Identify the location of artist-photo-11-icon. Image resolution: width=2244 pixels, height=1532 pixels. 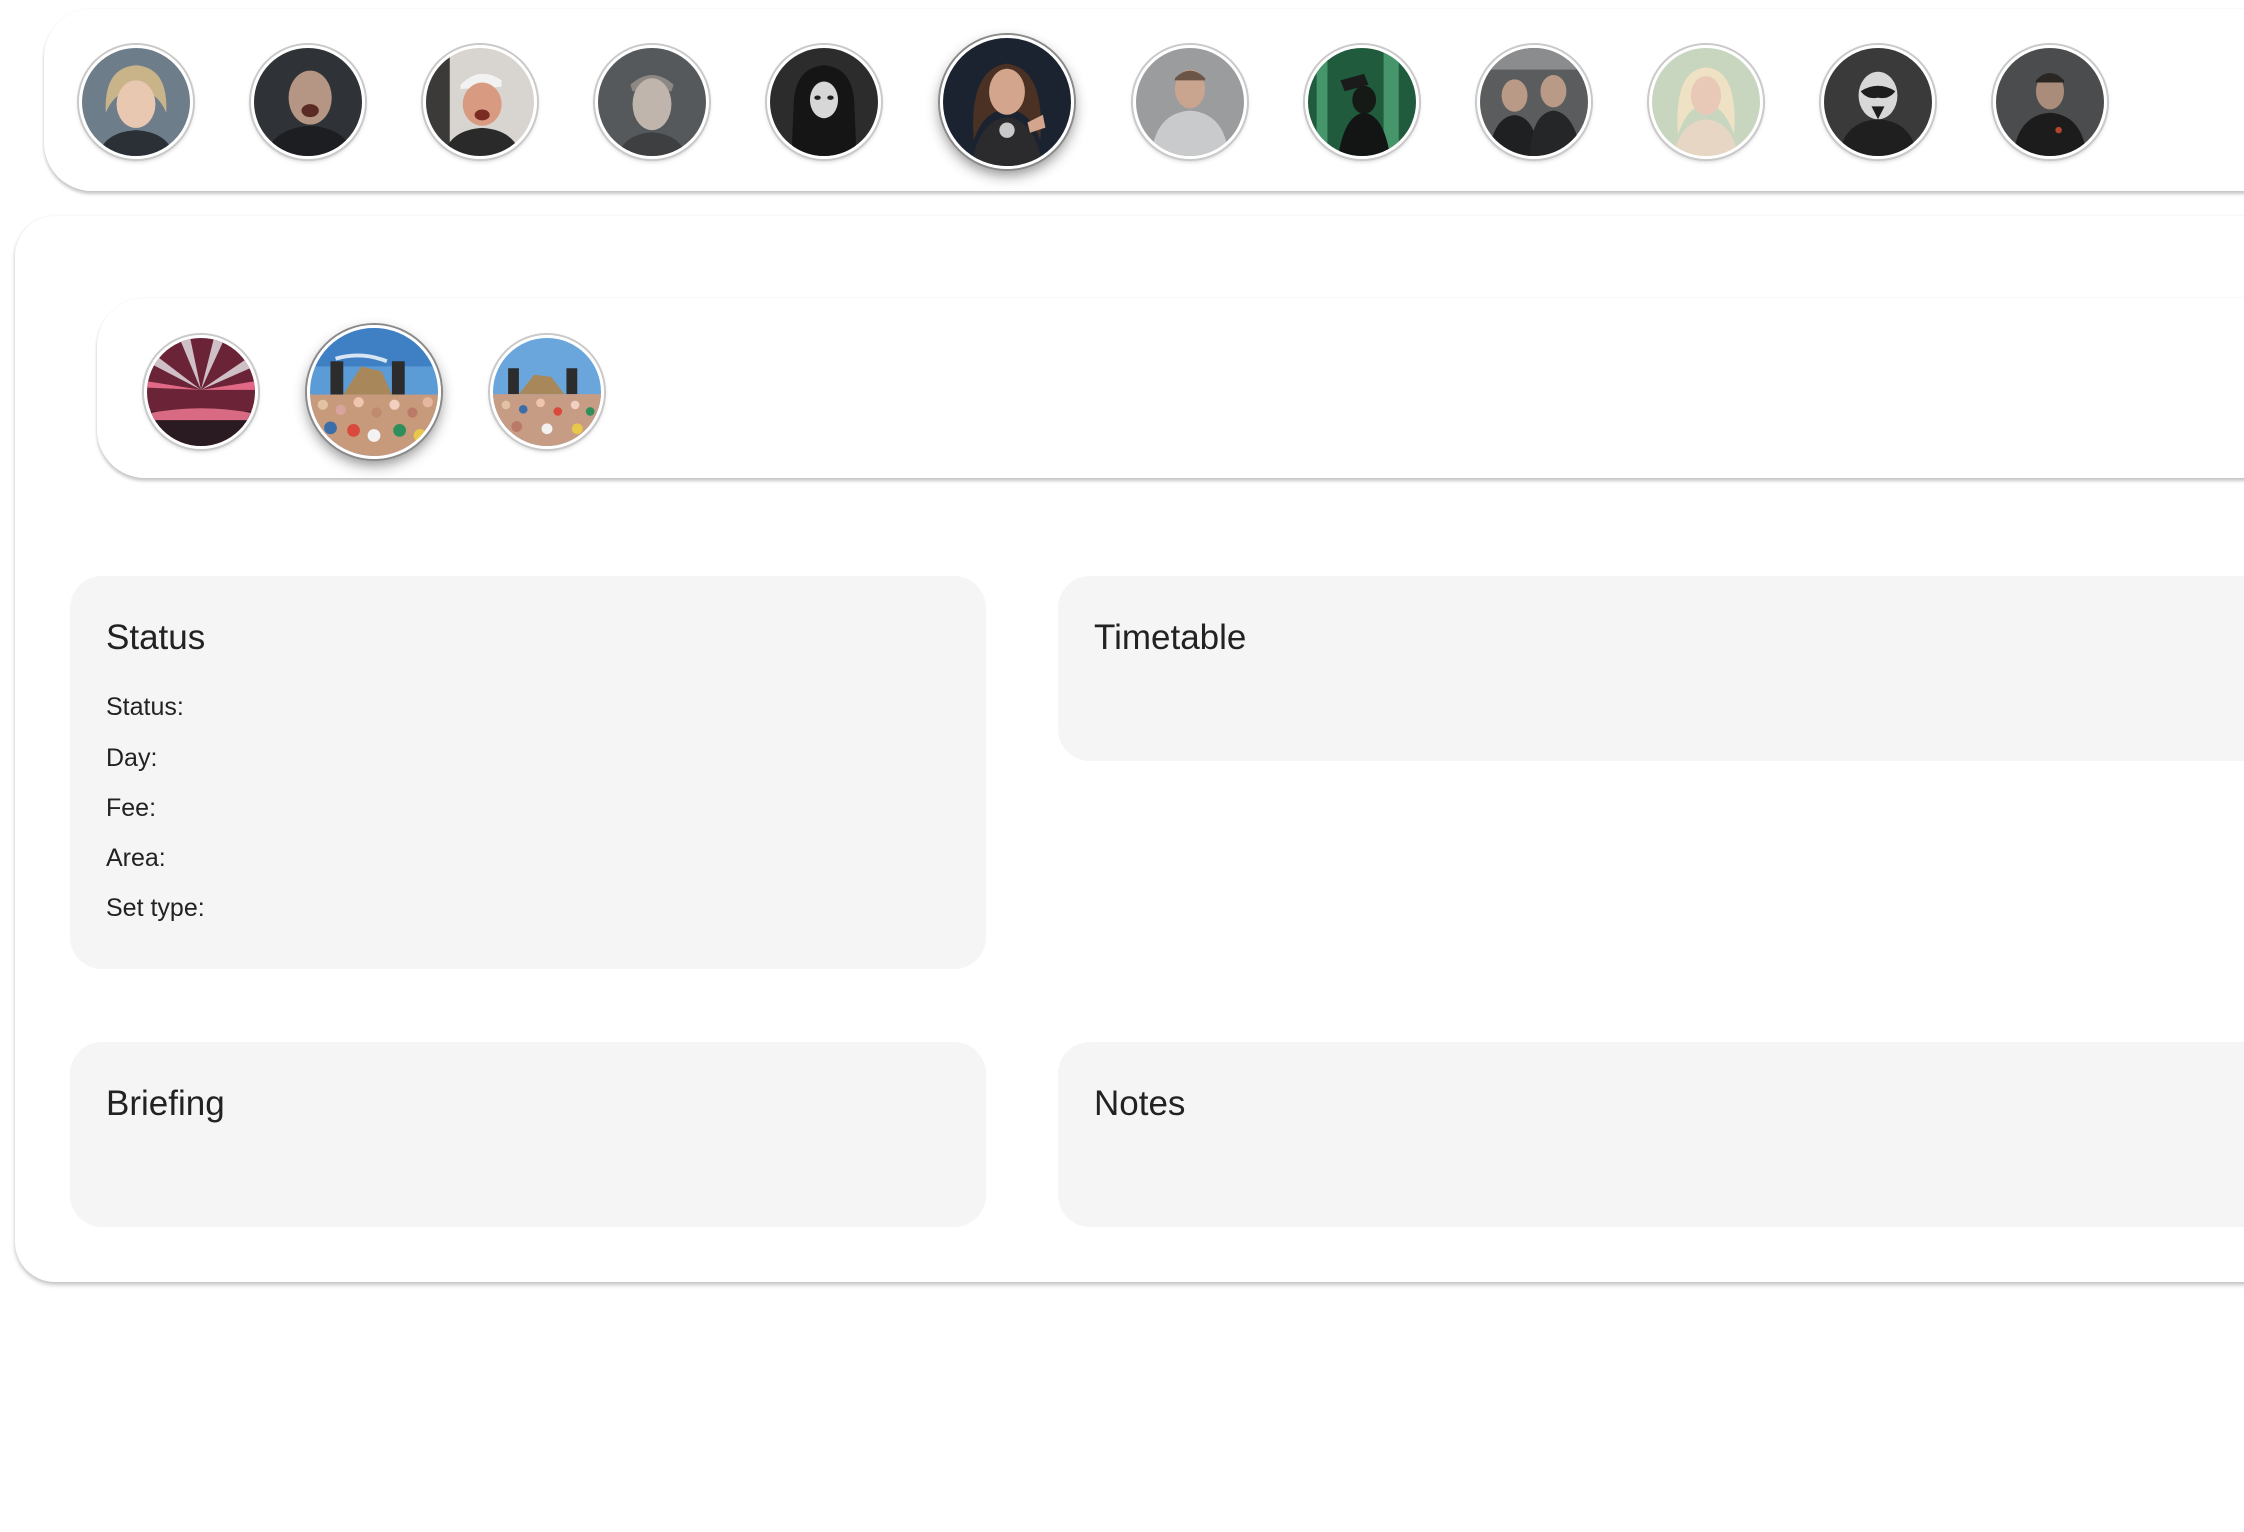
(1878, 102).